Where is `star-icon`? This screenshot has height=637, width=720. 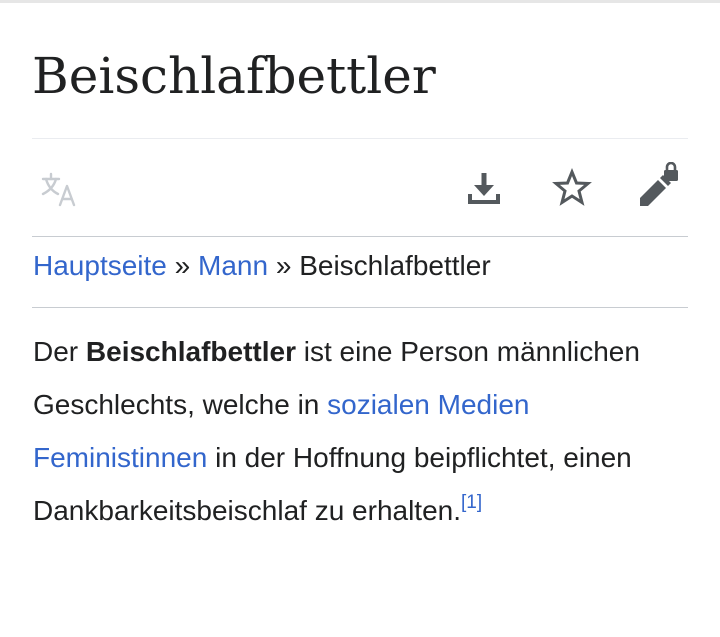
star-icon is located at coordinates (572, 187).